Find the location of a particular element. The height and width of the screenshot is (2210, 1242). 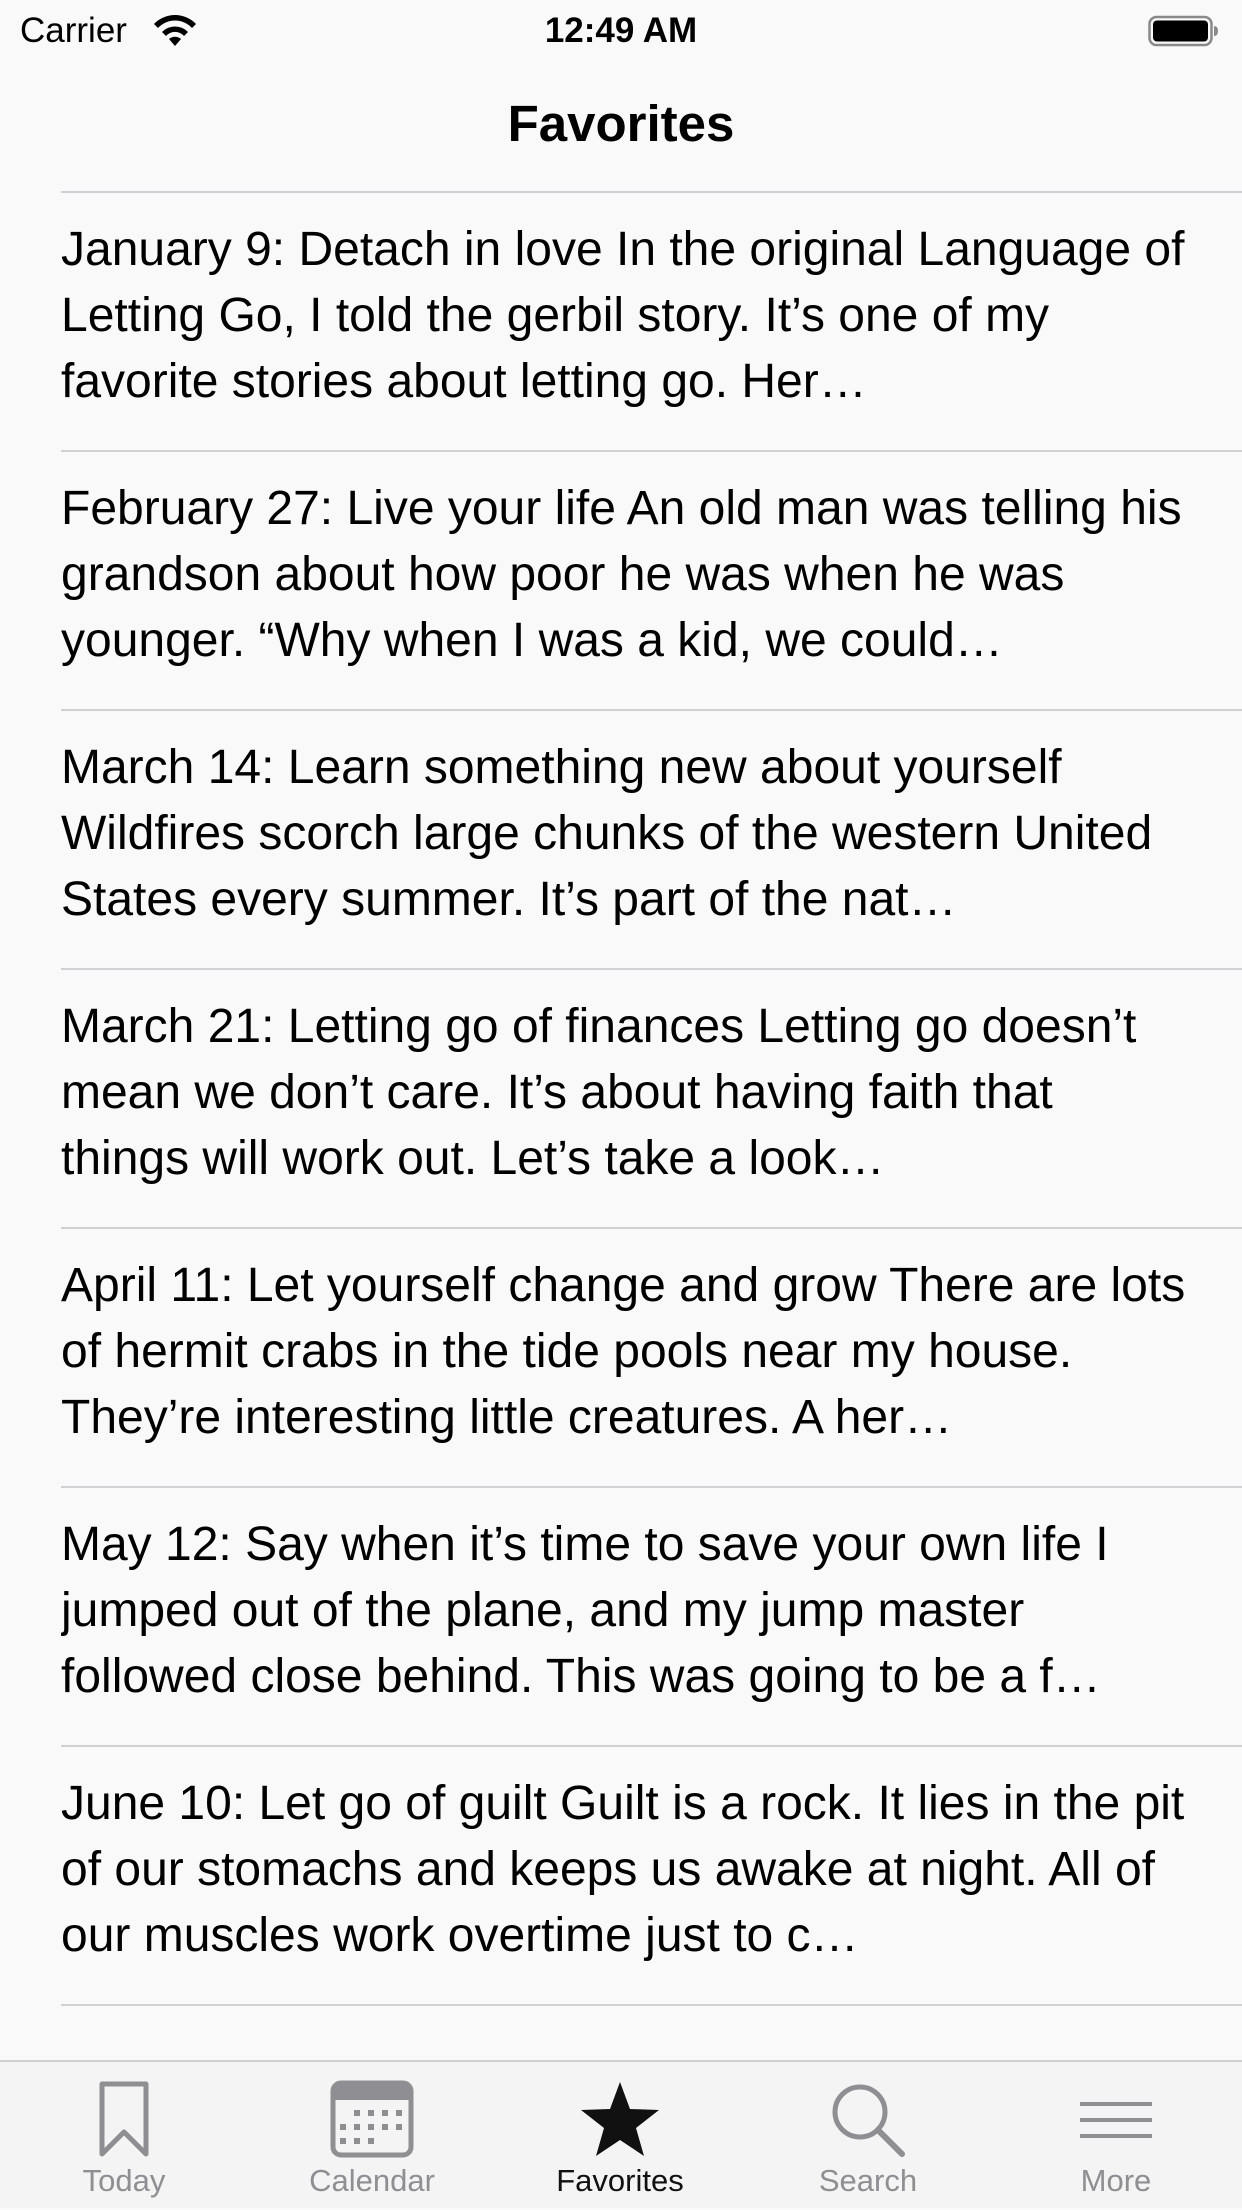

tab-today: Today is located at coordinates (124, 2136).